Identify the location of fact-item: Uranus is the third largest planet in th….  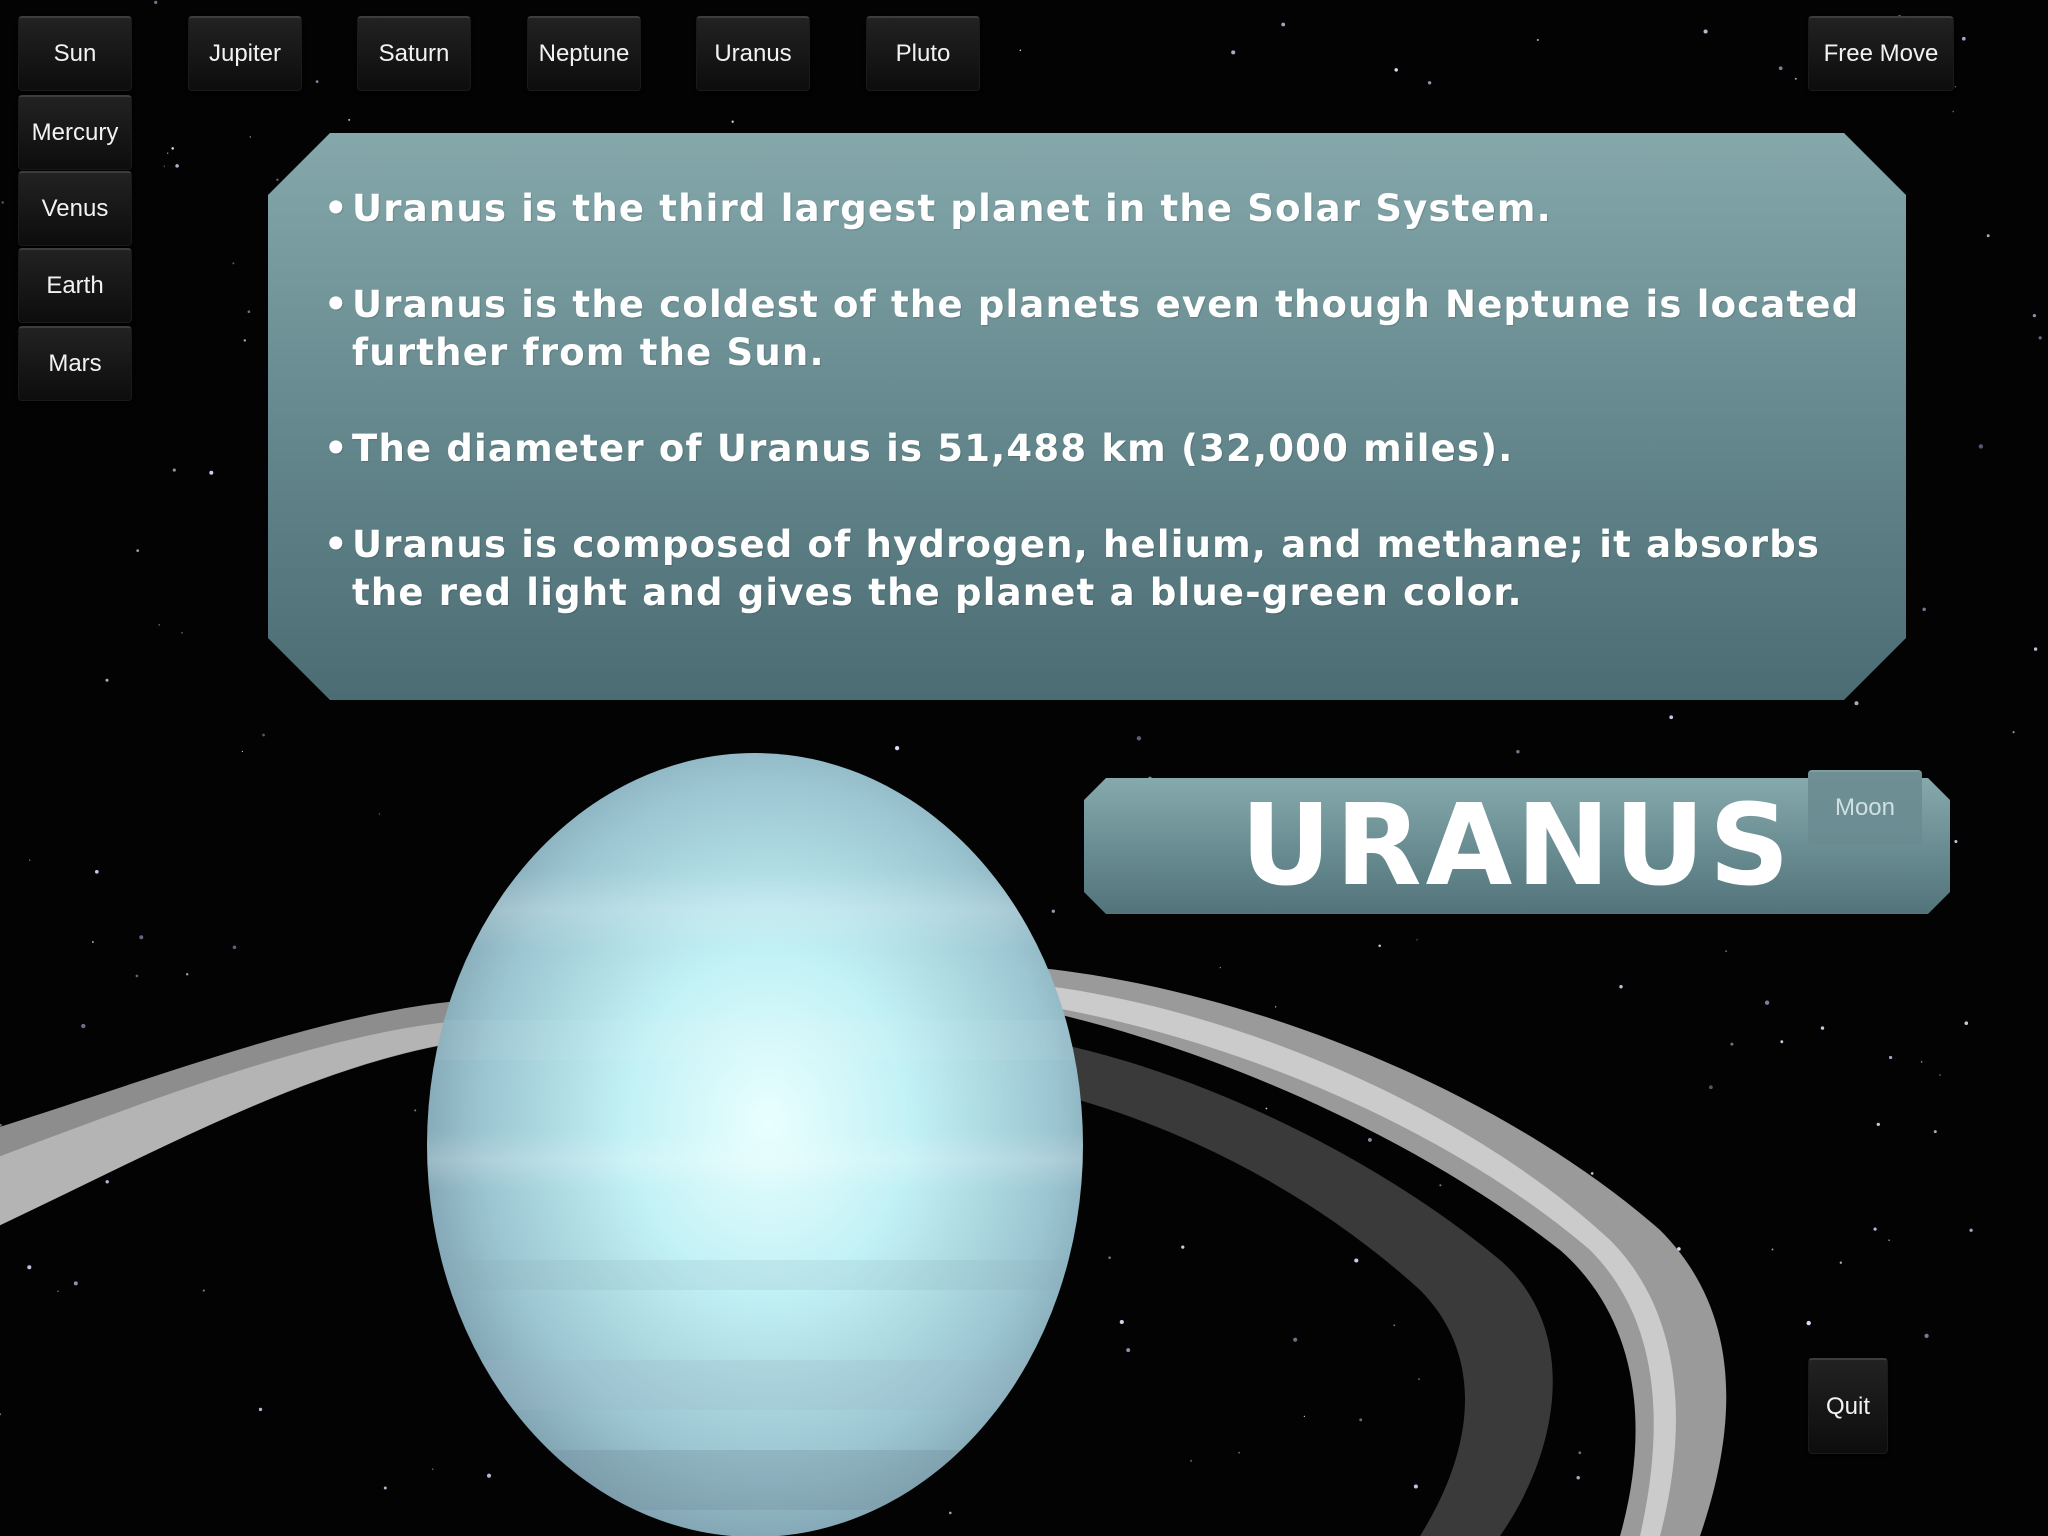
(1101, 209).